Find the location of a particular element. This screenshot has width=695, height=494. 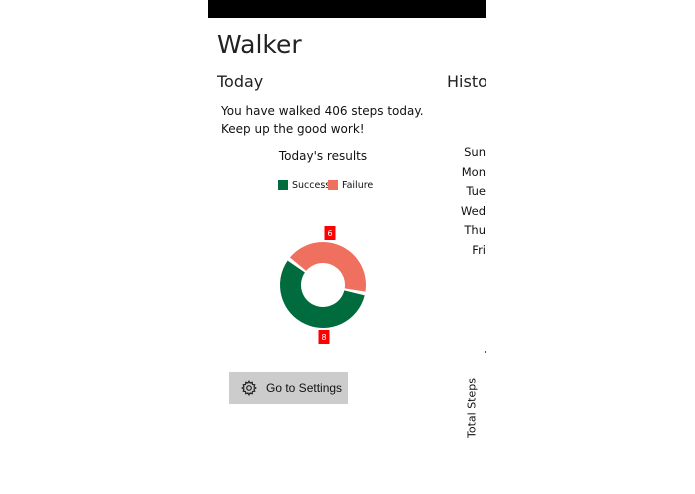

donut-chart: 86 is located at coordinates (323, 285).